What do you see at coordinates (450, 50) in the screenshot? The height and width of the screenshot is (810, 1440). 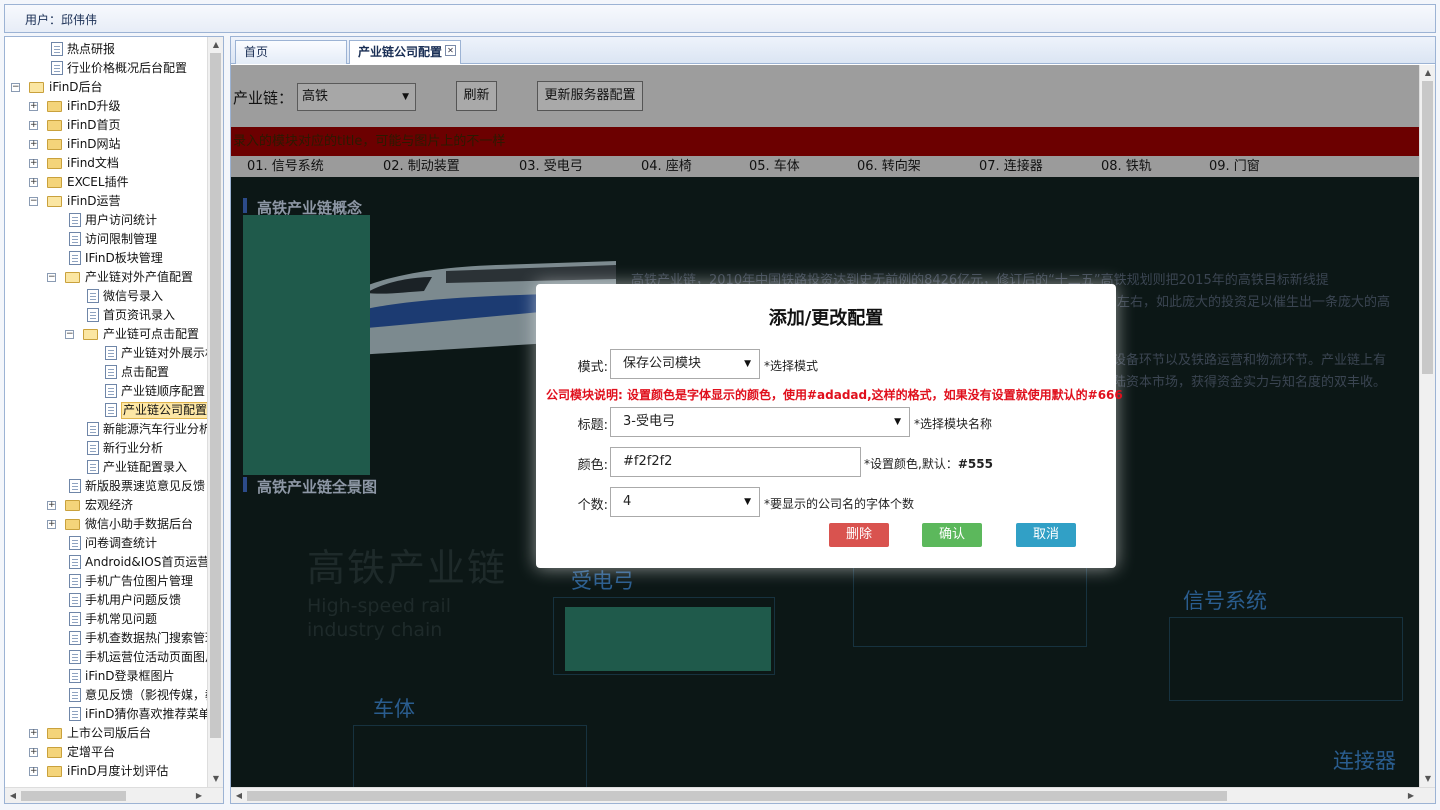 I see `close-tab-icon: ✕` at bounding box center [450, 50].